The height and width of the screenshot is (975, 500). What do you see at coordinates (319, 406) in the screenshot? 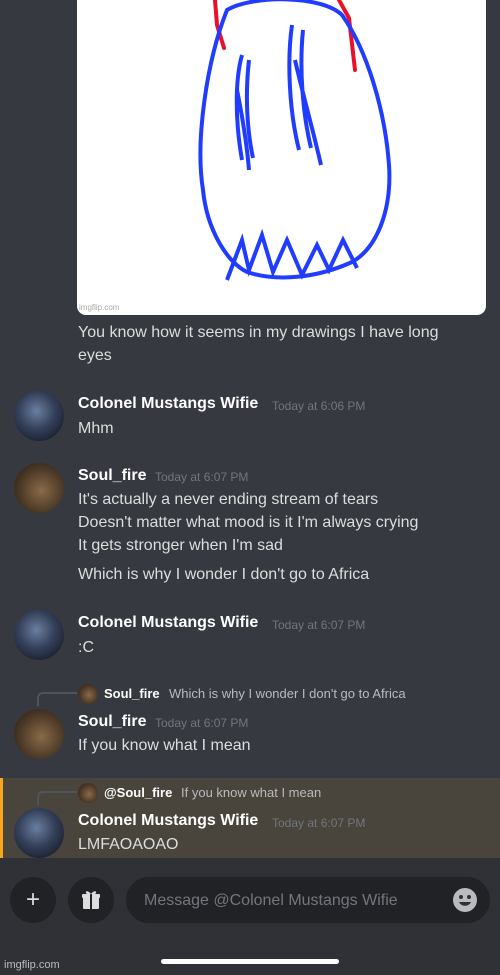
I see `timestamp: Today at 6:06 PM` at bounding box center [319, 406].